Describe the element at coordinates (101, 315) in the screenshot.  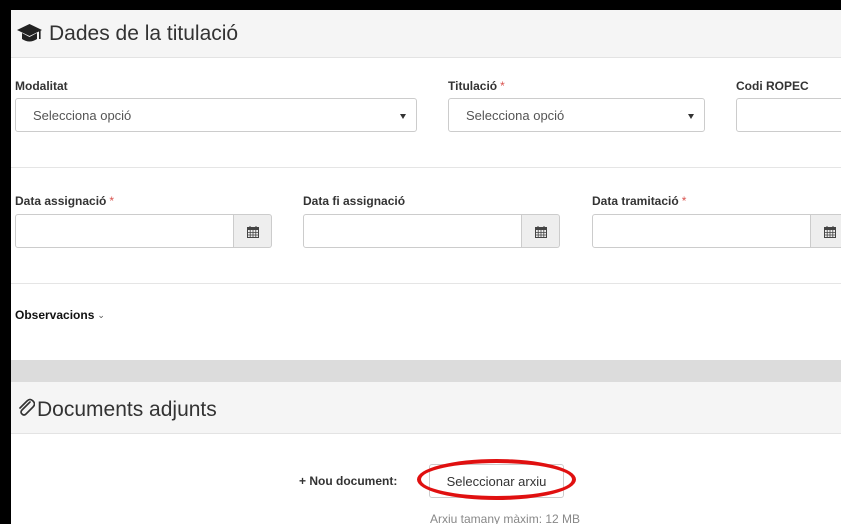
I see `chevron-down-icon: ⌄` at that location.